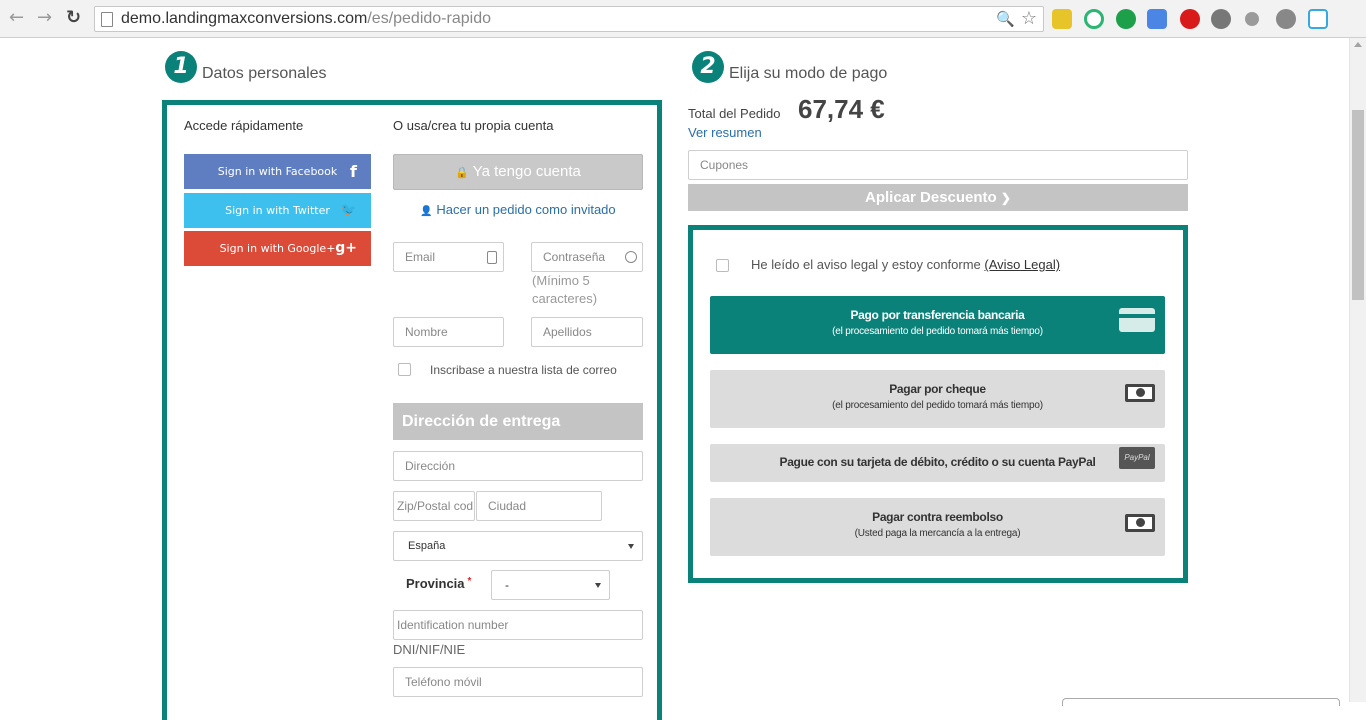 The height and width of the screenshot is (720, 1366). I want to click on user-icon: 👤, so click(426, 211).